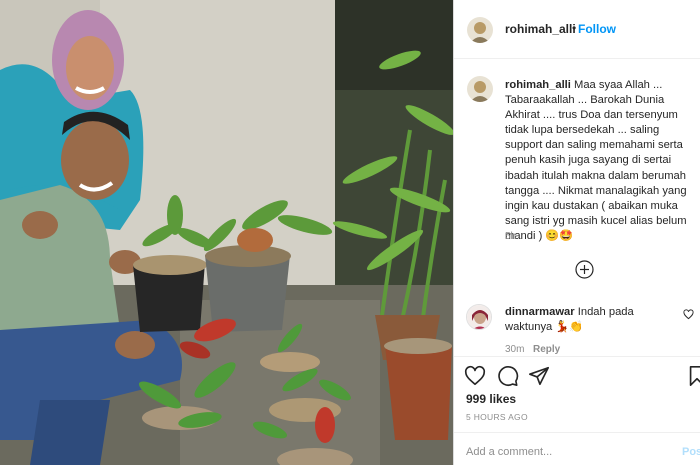 The image size is (700, 465). I want to click on comment-time: 30m, so click(515, 349).